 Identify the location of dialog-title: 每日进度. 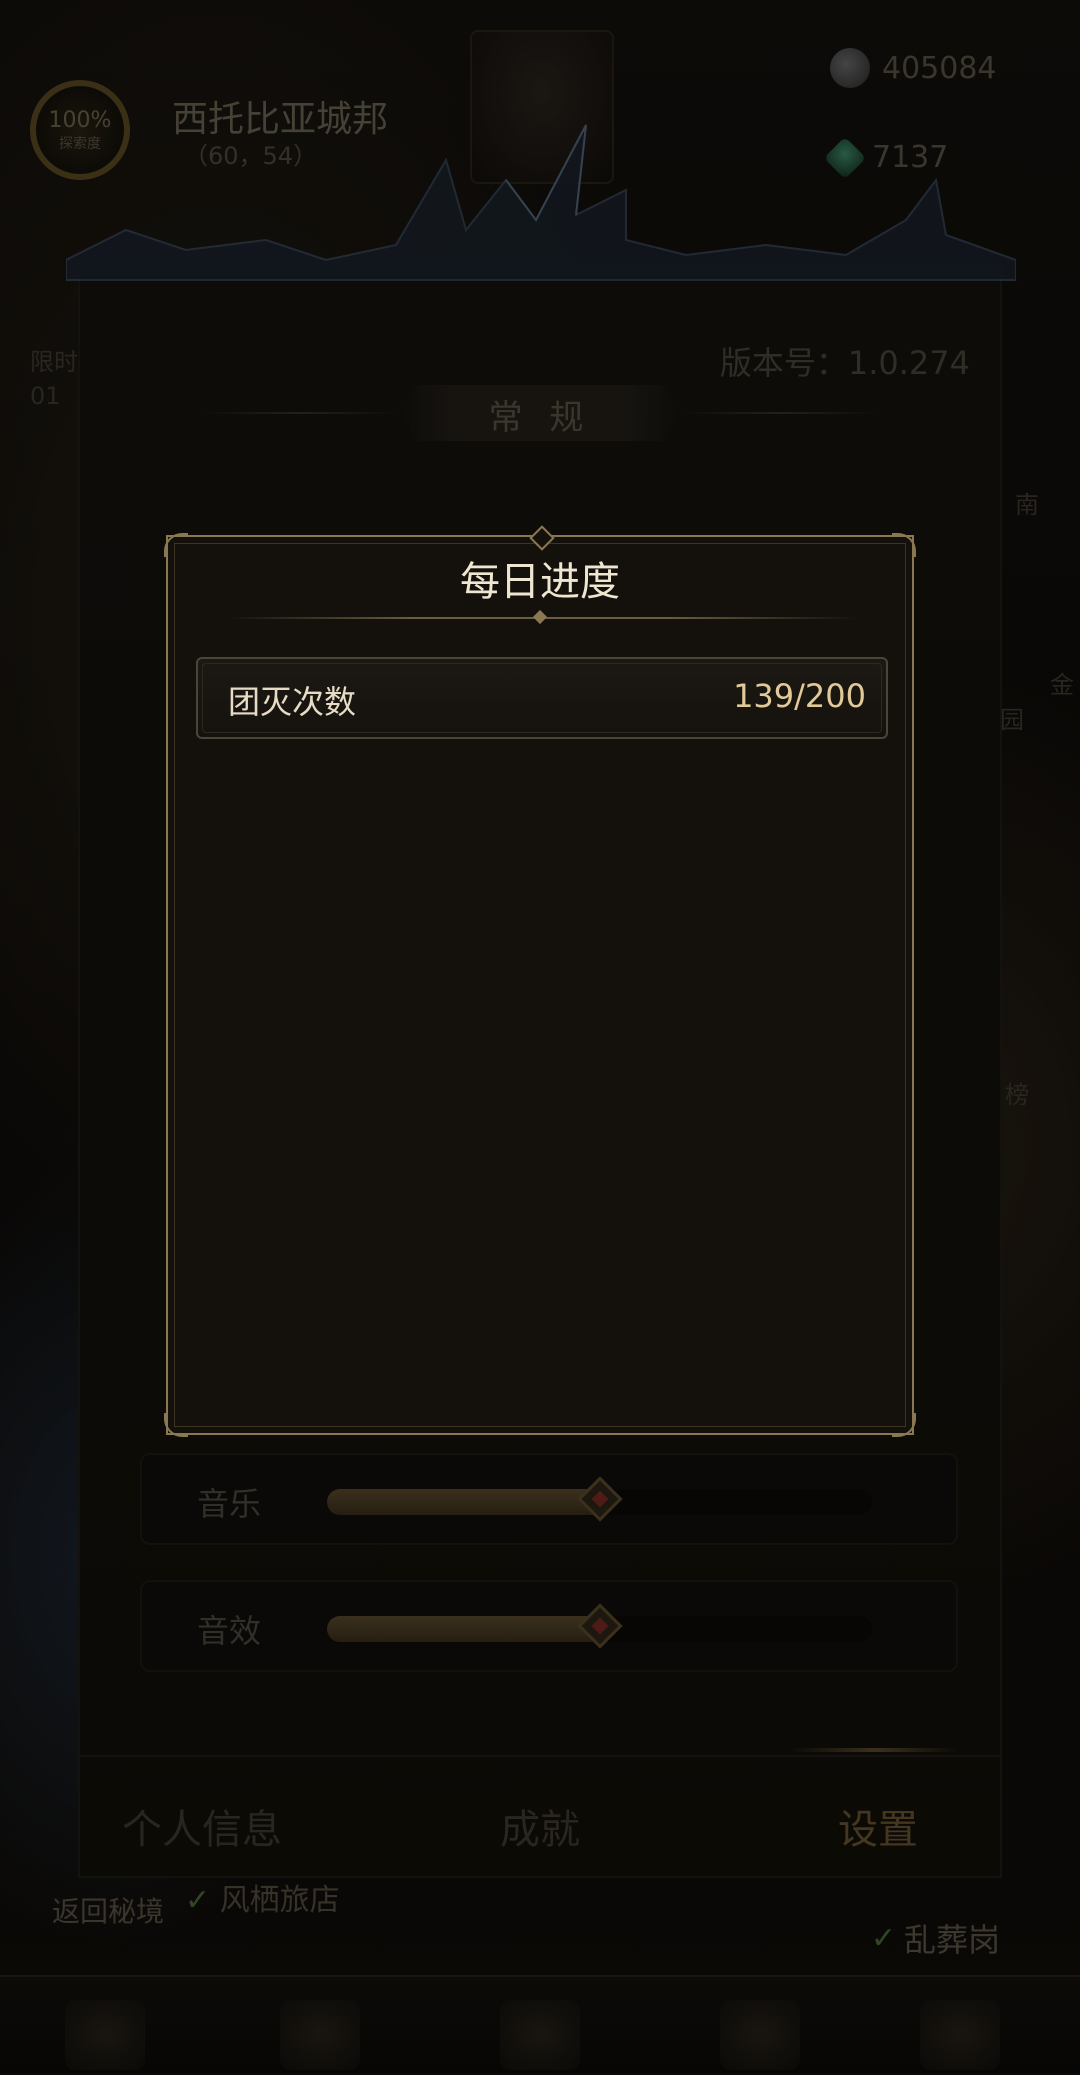
(540, 582).